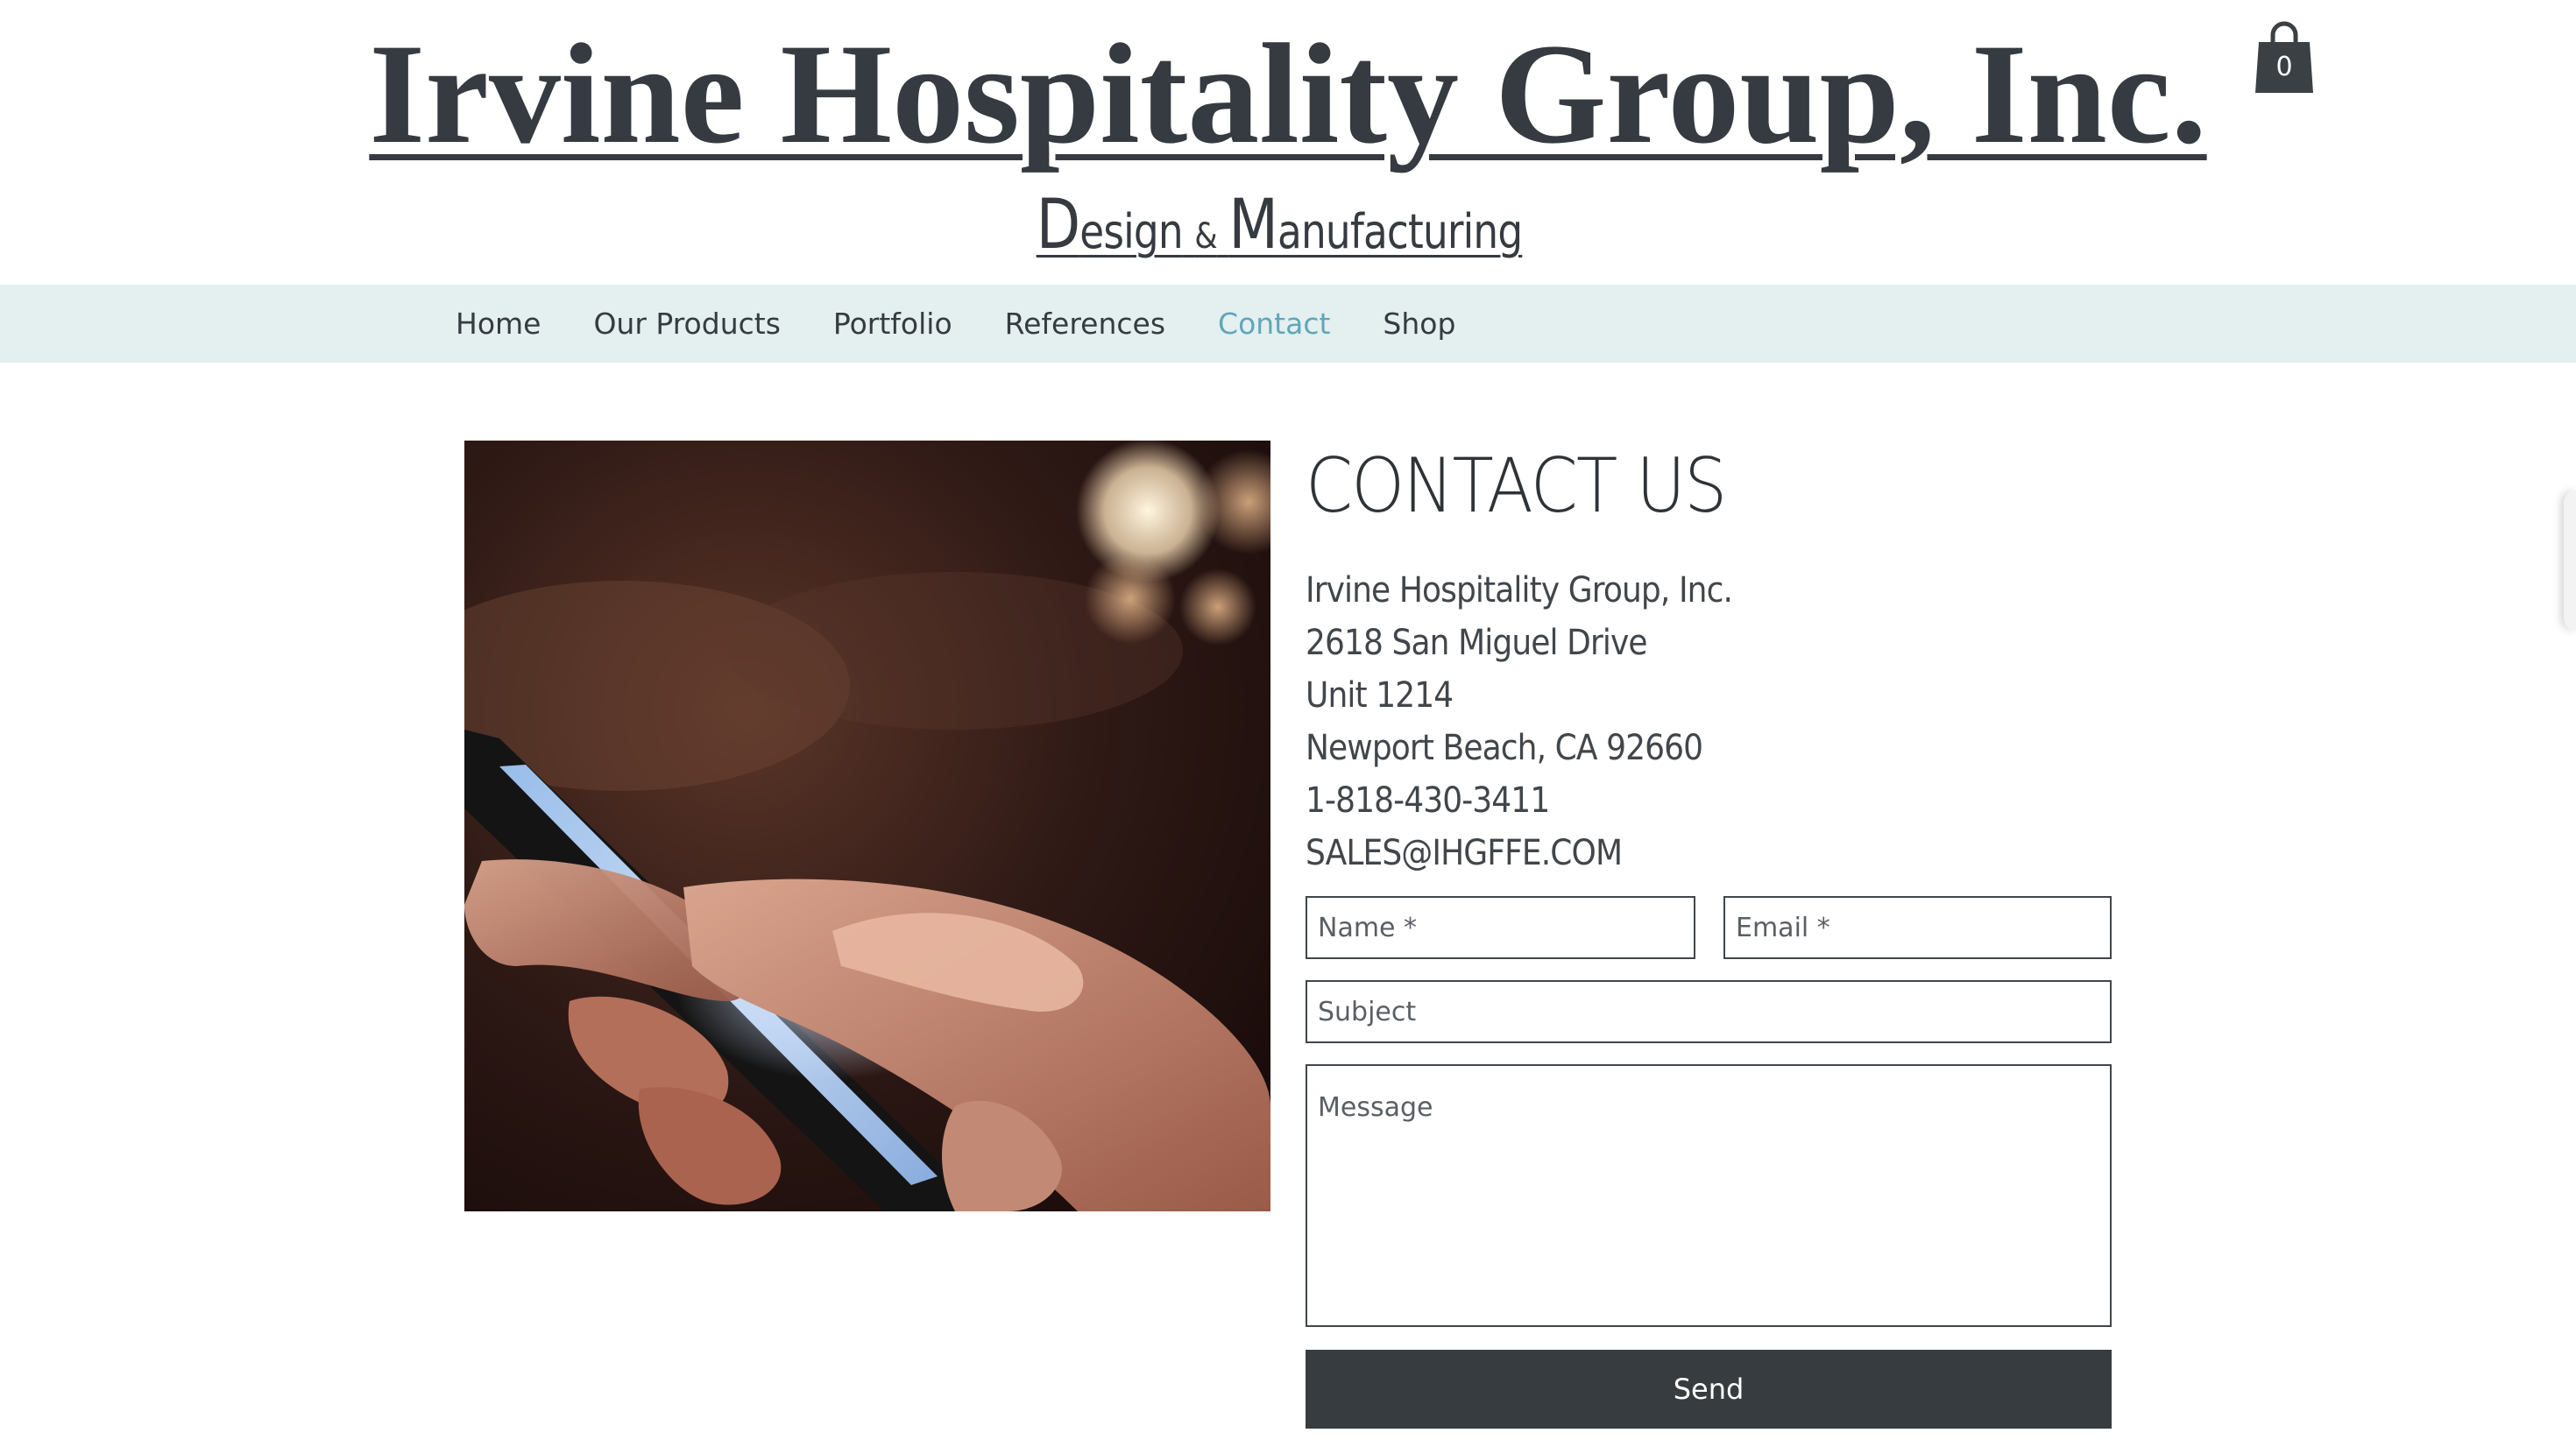  Describe the element at coordinates (686, 324) in the screenshot. I see `nav-item-our-products: Our Products` at that location.